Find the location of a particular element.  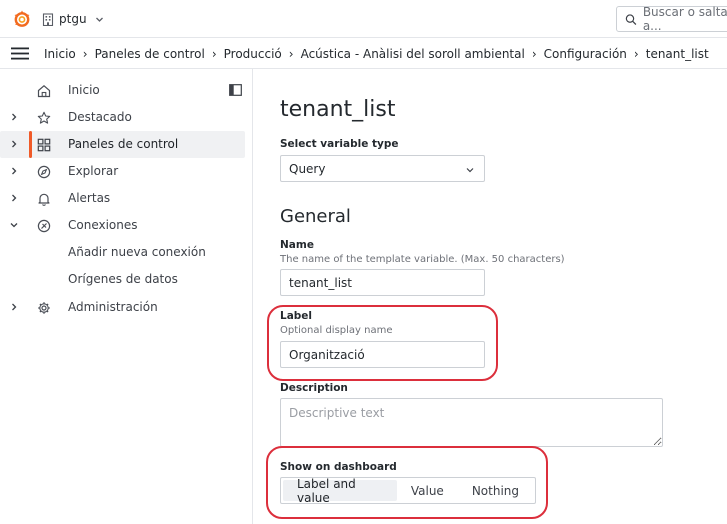

star-icon is located at coordinates (44, 117).